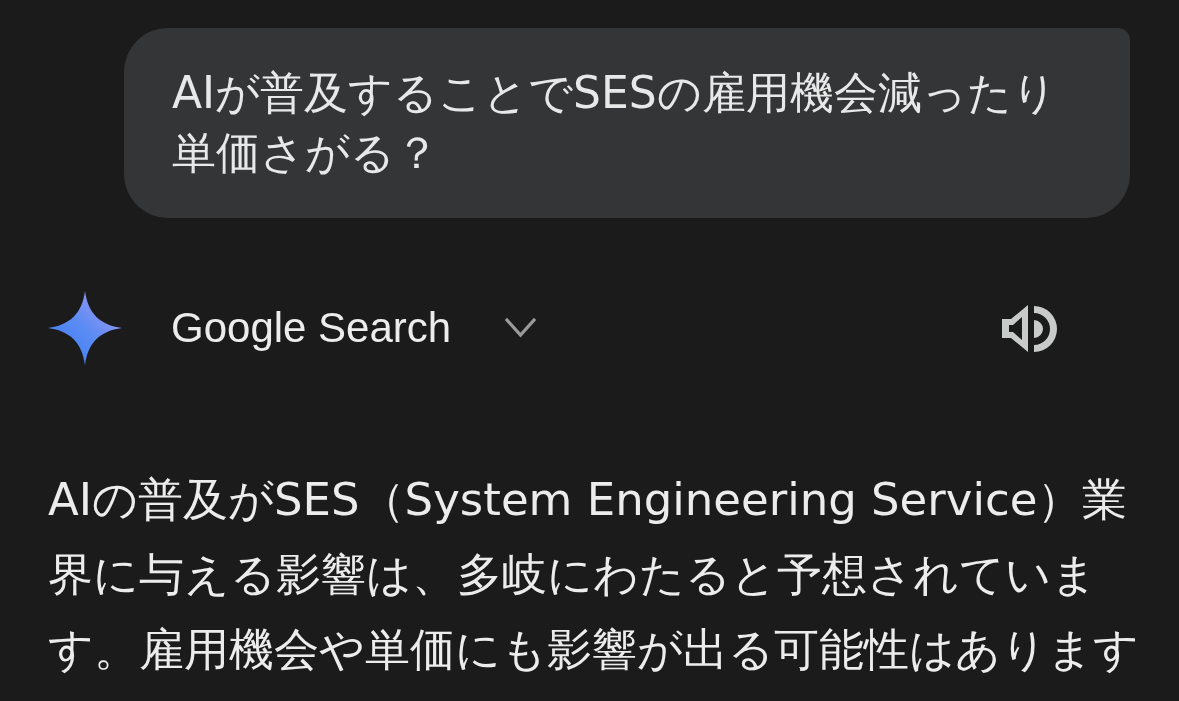 The width and height of the screenshot is (1179, 701). Describe the element at coordinates (354, 328) in the screenshot. I see `source-dropdown: Google Search` at that location.